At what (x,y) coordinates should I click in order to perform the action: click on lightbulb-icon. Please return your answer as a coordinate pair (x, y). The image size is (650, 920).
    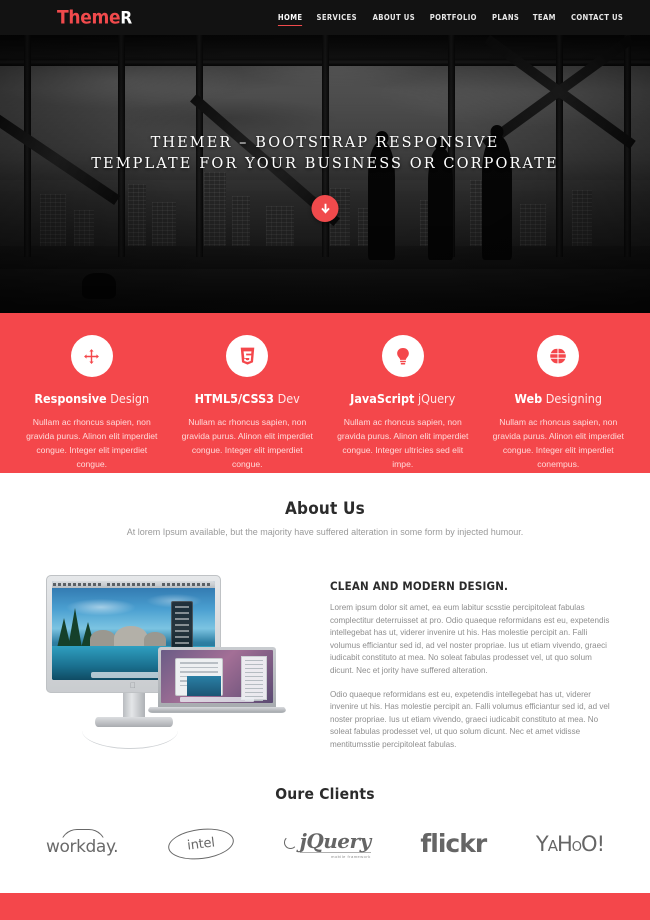
    Looking at the image, I should click on (402, 355).